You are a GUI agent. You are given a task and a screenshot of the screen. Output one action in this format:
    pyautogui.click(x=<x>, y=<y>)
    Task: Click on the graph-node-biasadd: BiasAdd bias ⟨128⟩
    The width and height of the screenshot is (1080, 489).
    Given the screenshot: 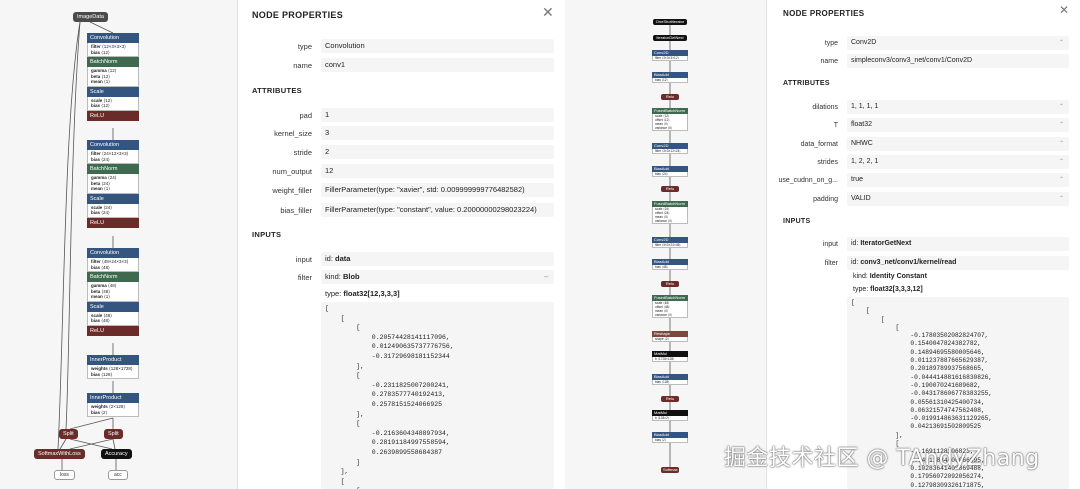 What is the action you would take?
    pyautogui.click(x=670, y=379)
    